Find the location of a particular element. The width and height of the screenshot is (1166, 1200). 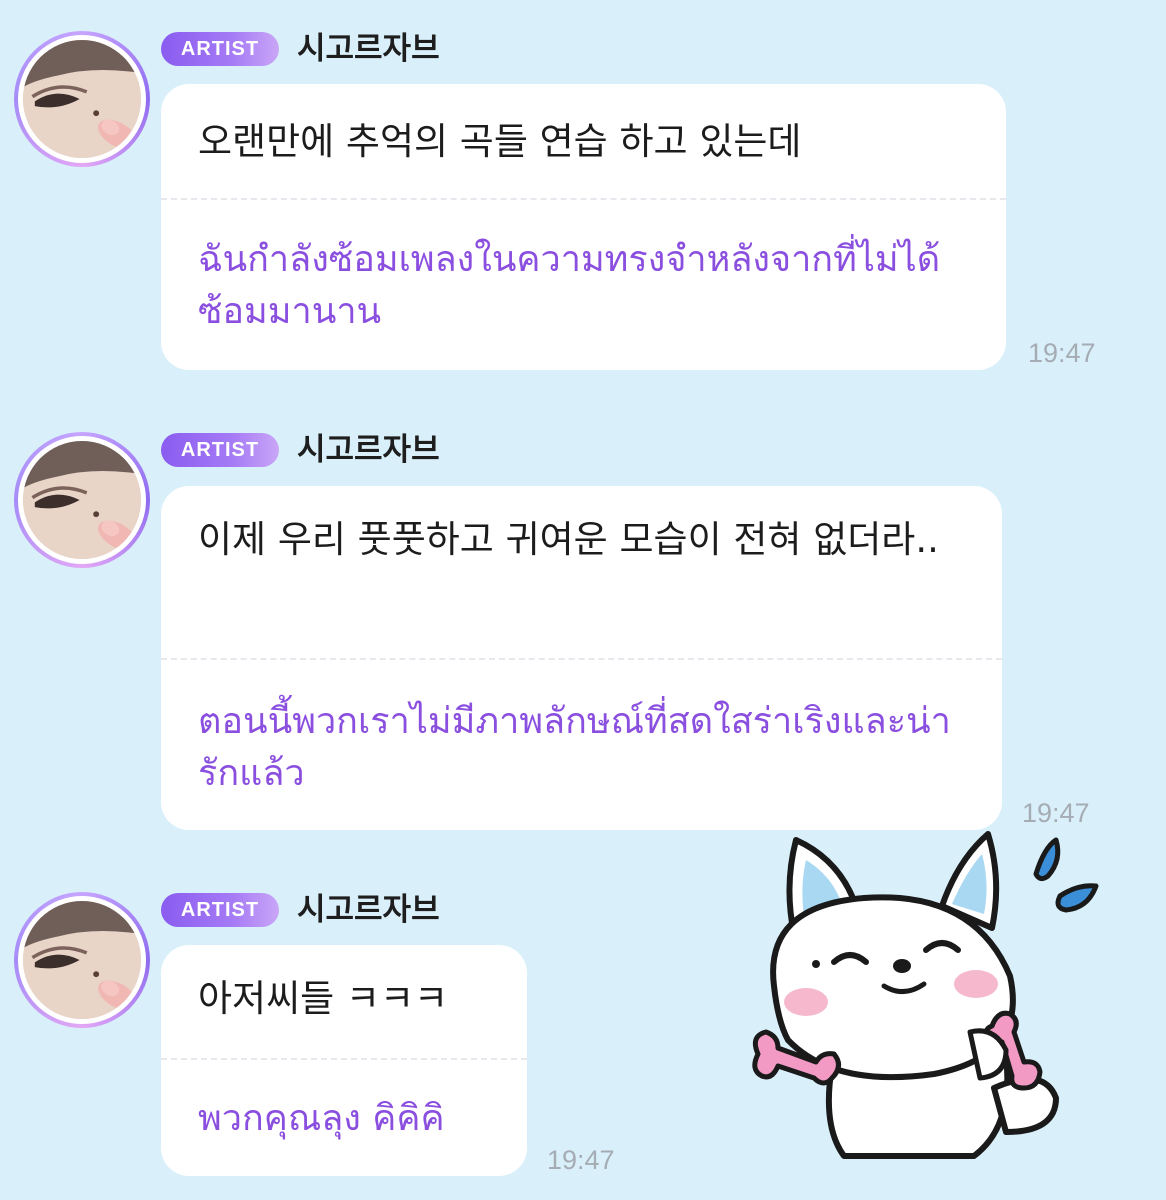

korean-text: 이제 우리 풋풋하고 귀여운 모습이 전혀 없더라.. is located at coordinates (568, 539).